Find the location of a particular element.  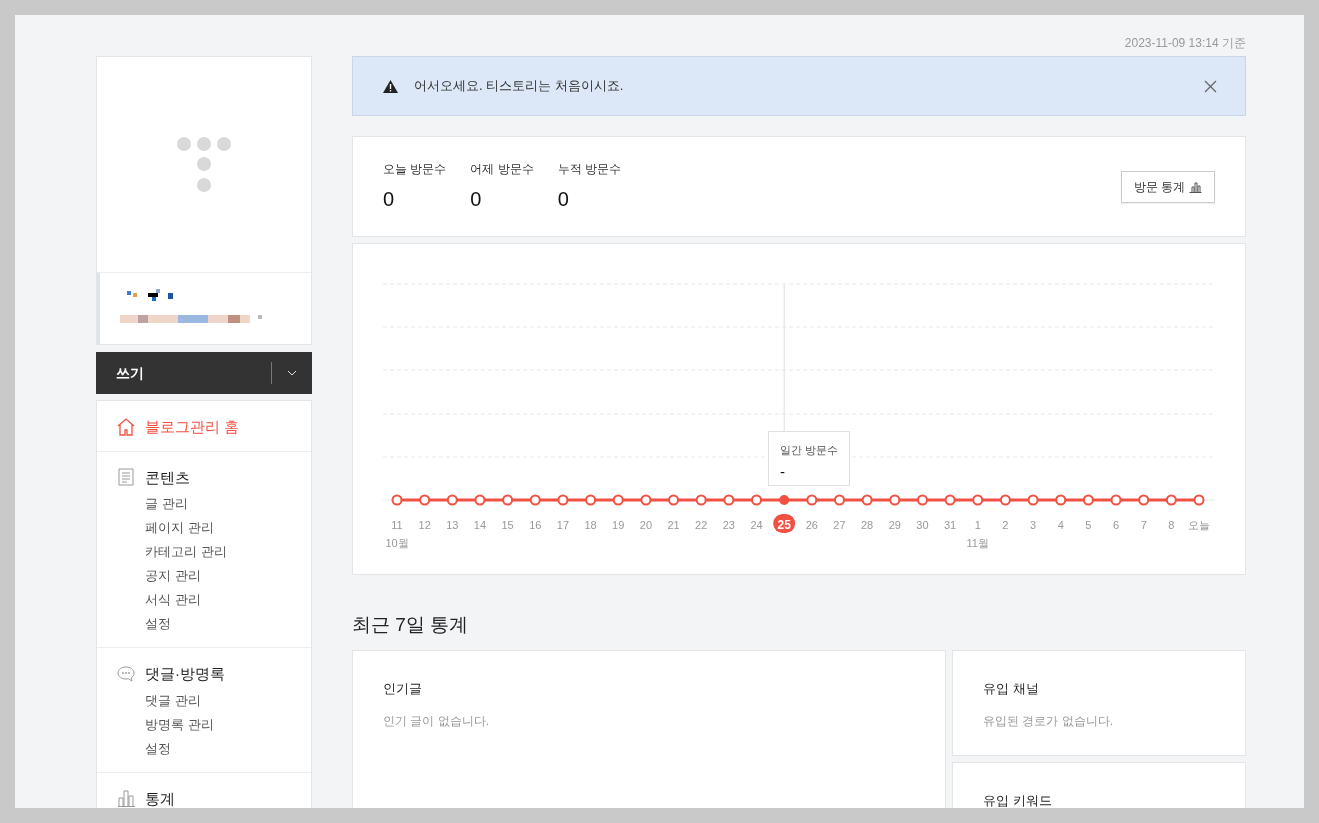

menu-item: 통계 is located at coordinates (160, 797).